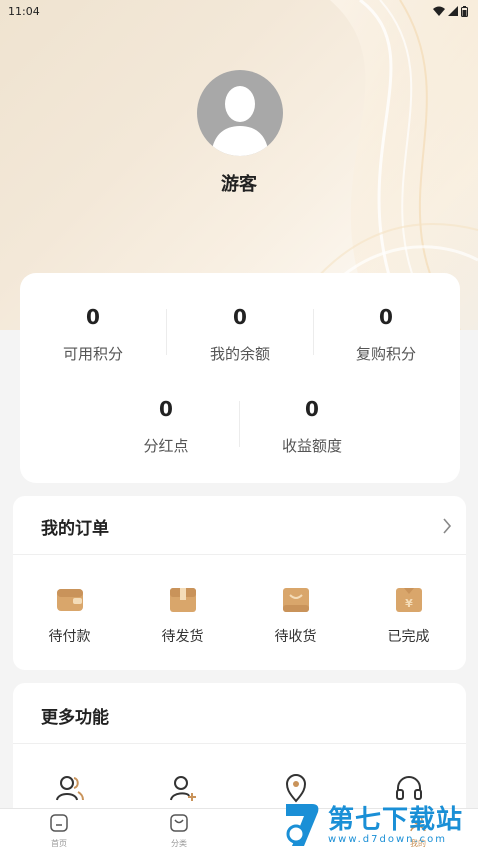 The height and width of the screenshot is (850, 478). What do you see at coordinates (92, 354) in the screenshot?
I see `stat-label: 可用积分` at bounding box center [92, 354].